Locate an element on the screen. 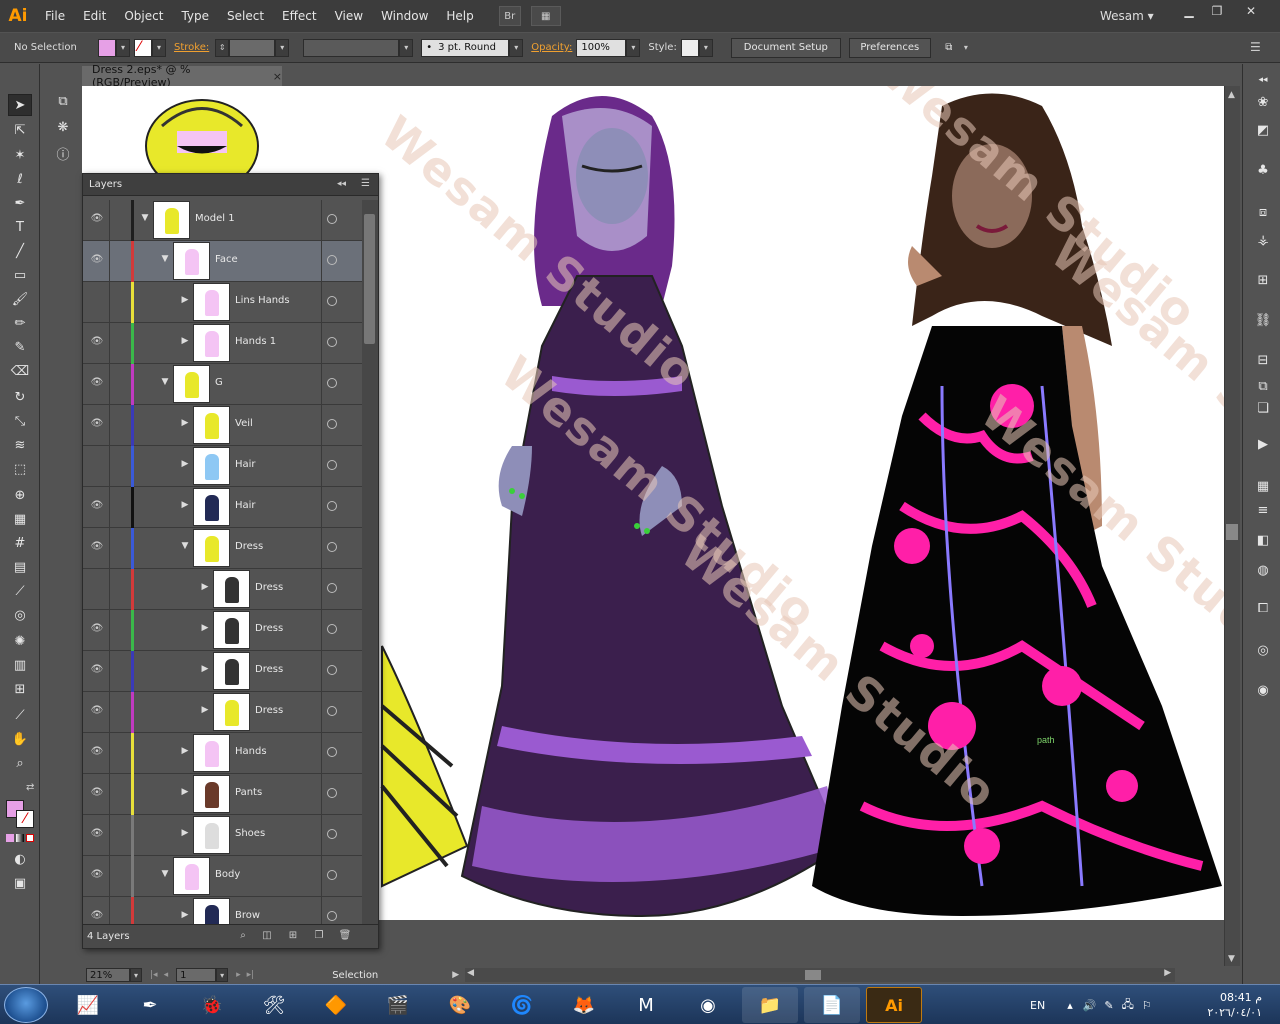 The height and width of the screenshot is (1024, 1280). taskbar-app-explorer-icon: 📁 is located at coordinates (770, 1005).